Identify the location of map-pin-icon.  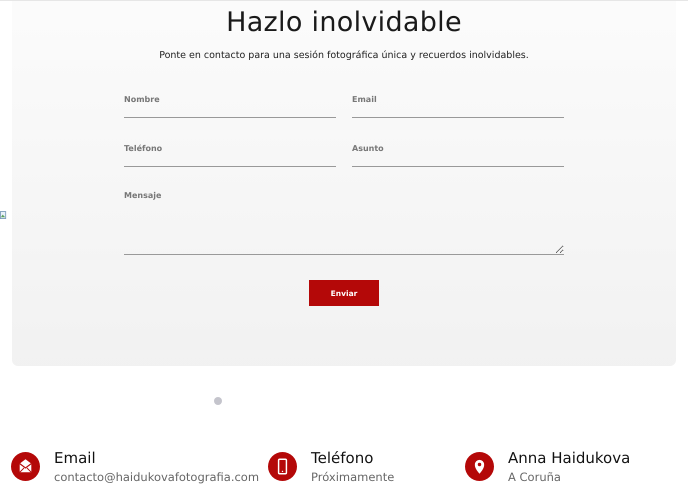
(479, 466).